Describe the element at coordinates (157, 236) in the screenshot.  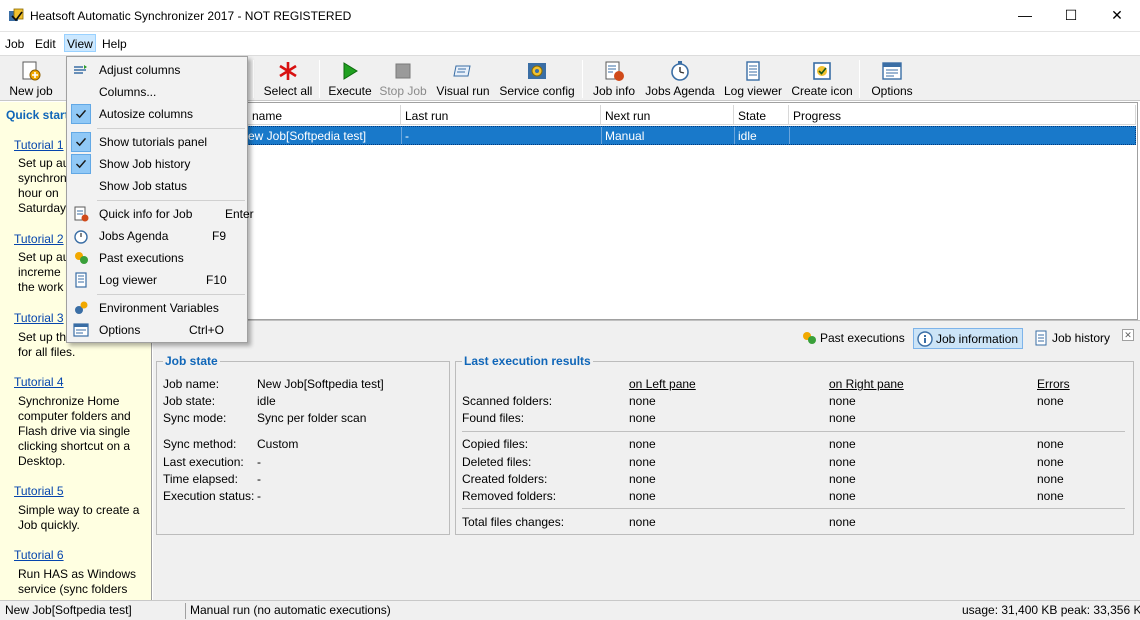
I see `menu-item-jobs-agenda: Jobs Agenda F9` at that location.